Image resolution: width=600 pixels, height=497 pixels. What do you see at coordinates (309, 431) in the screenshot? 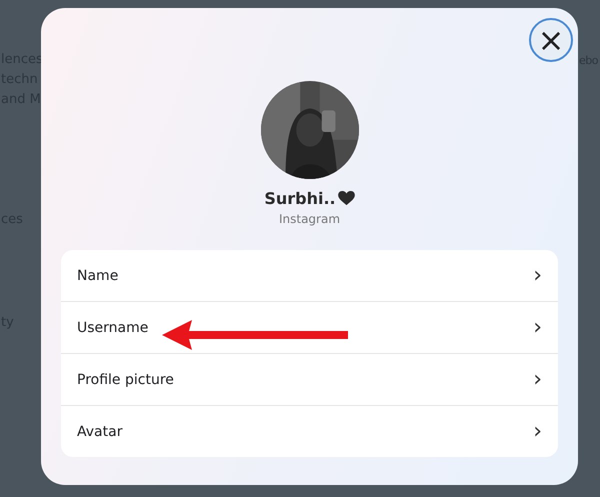
I see `menu-item: Avatar ›` at bounding box center [309, 431].